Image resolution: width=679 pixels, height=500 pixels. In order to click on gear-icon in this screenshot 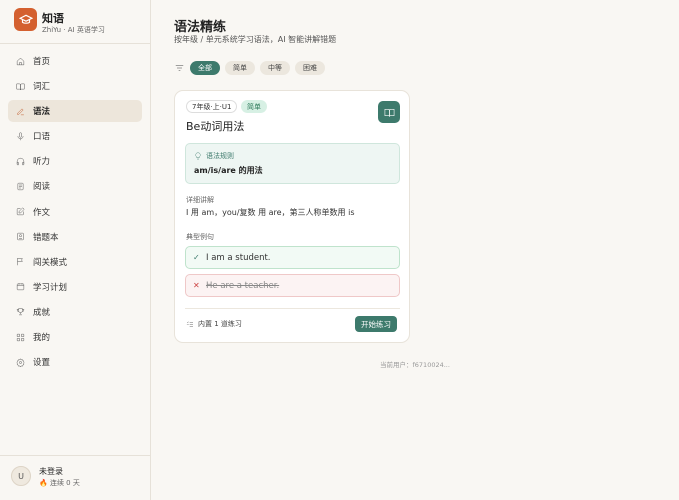, I will do `click(20, 362)`.